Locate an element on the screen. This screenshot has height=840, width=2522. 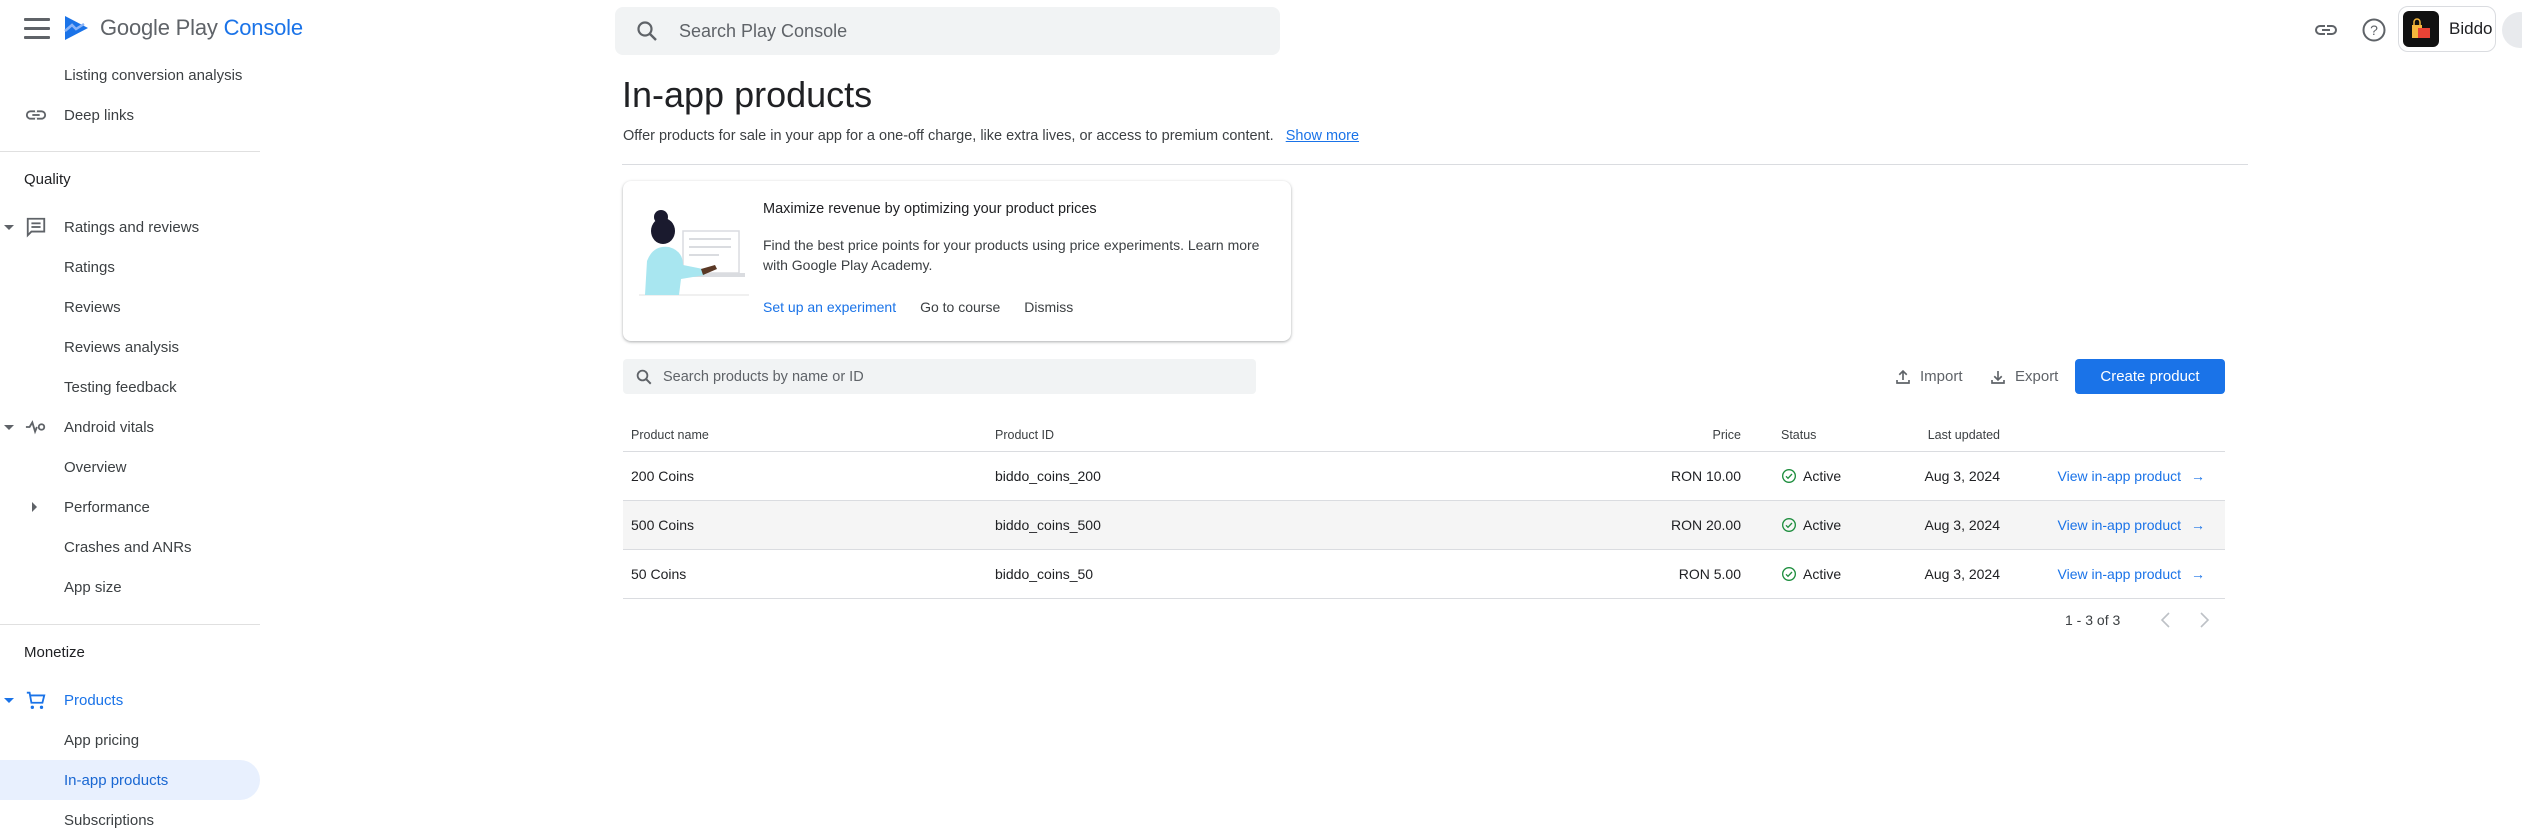
sidebar-item-label: Overview is located at coordinates (95, 467).